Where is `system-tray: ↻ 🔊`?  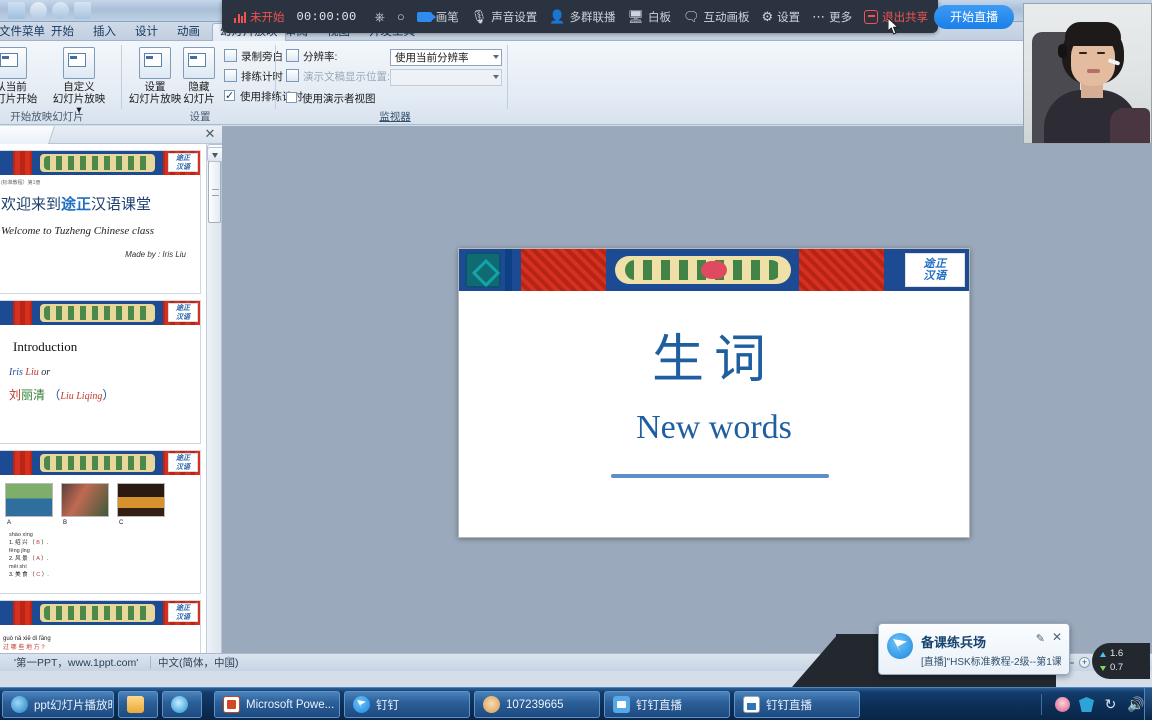 system-tray: ↻ 🔊 is located at coordinates (1095, 704).